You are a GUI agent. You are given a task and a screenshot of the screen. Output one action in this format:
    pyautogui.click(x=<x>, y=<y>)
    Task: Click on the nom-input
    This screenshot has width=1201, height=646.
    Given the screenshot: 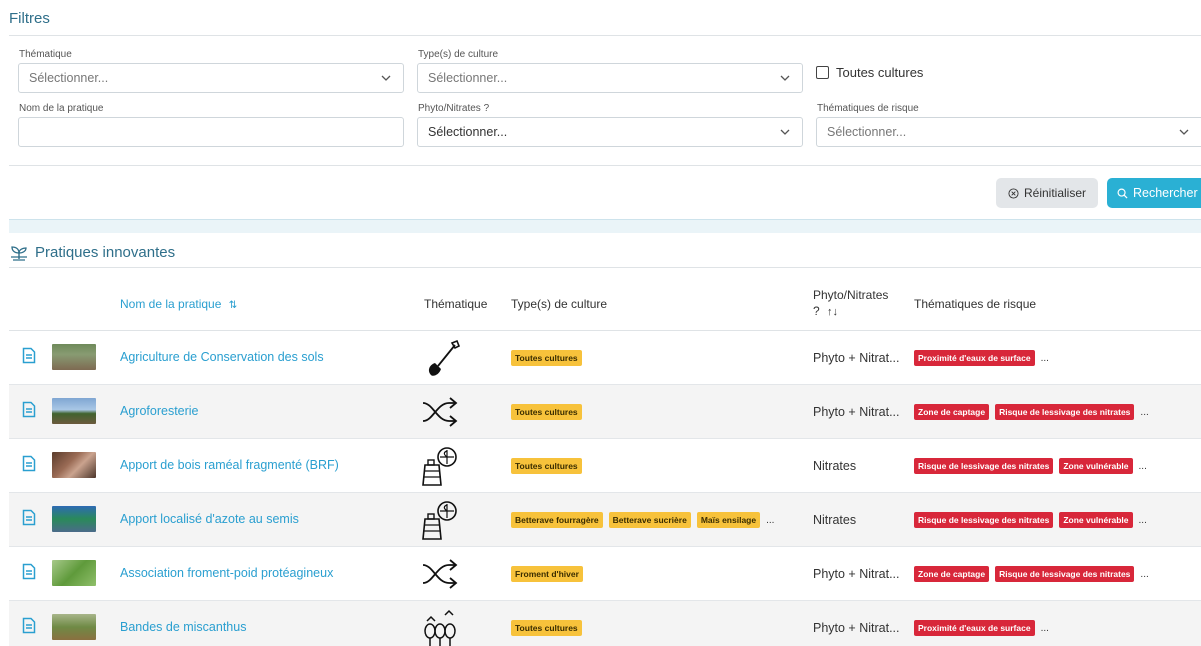 What is the action you would take?
    pyautogui.click(x=211, y=132)
    